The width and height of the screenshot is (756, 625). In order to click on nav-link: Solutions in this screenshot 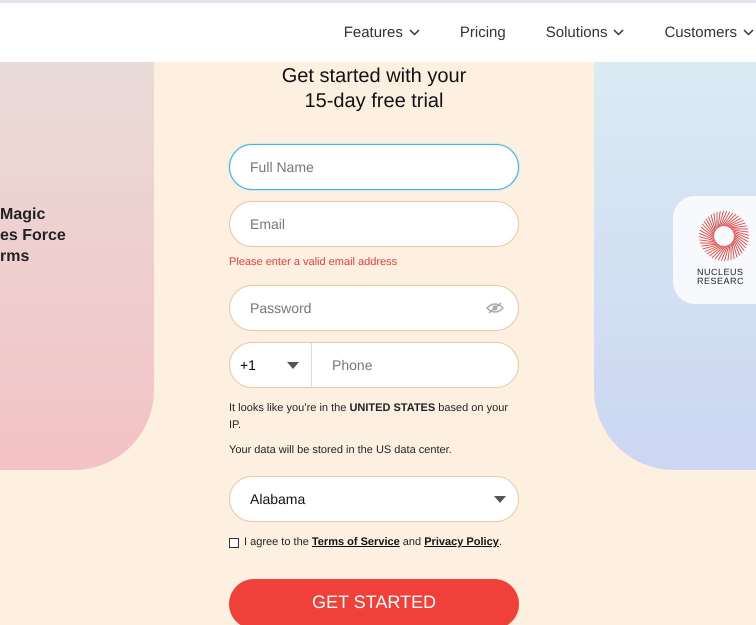, I will do `click(585, 32)`.